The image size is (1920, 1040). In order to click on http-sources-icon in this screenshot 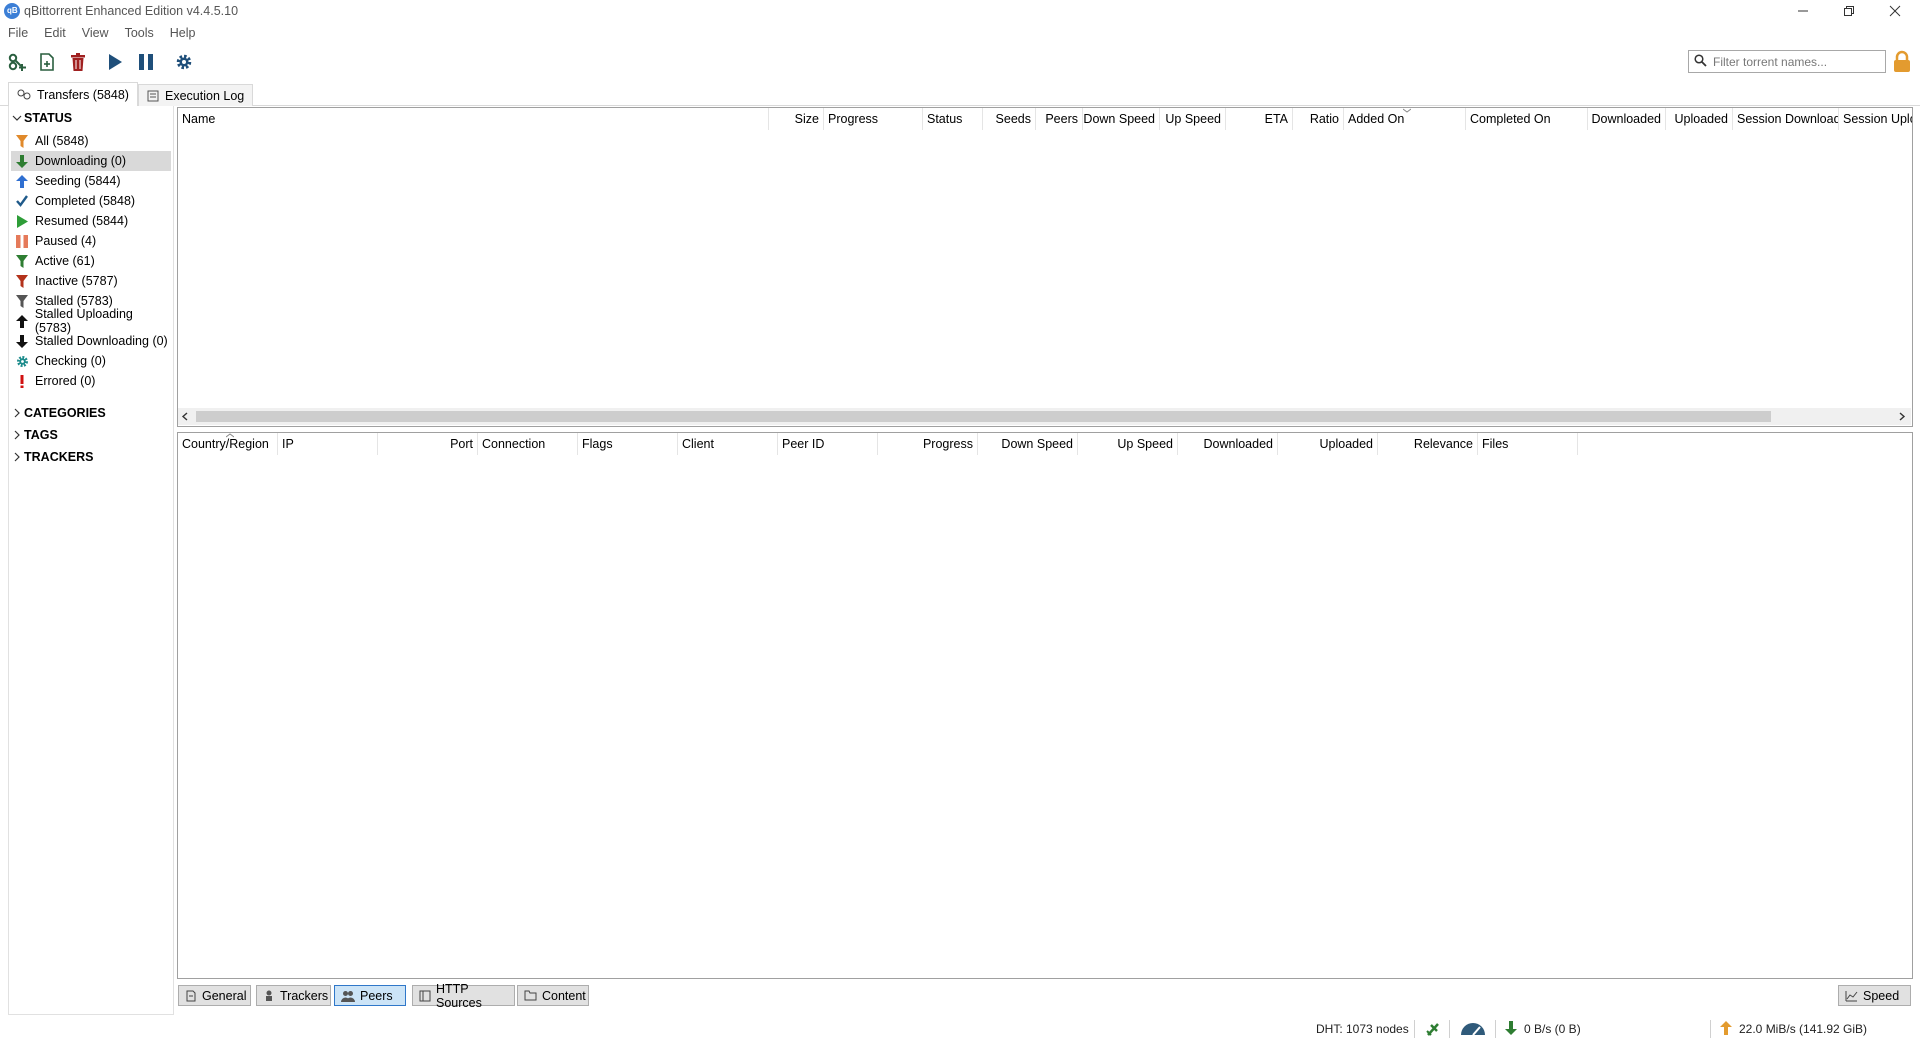, I will do `click(425, 996)`.